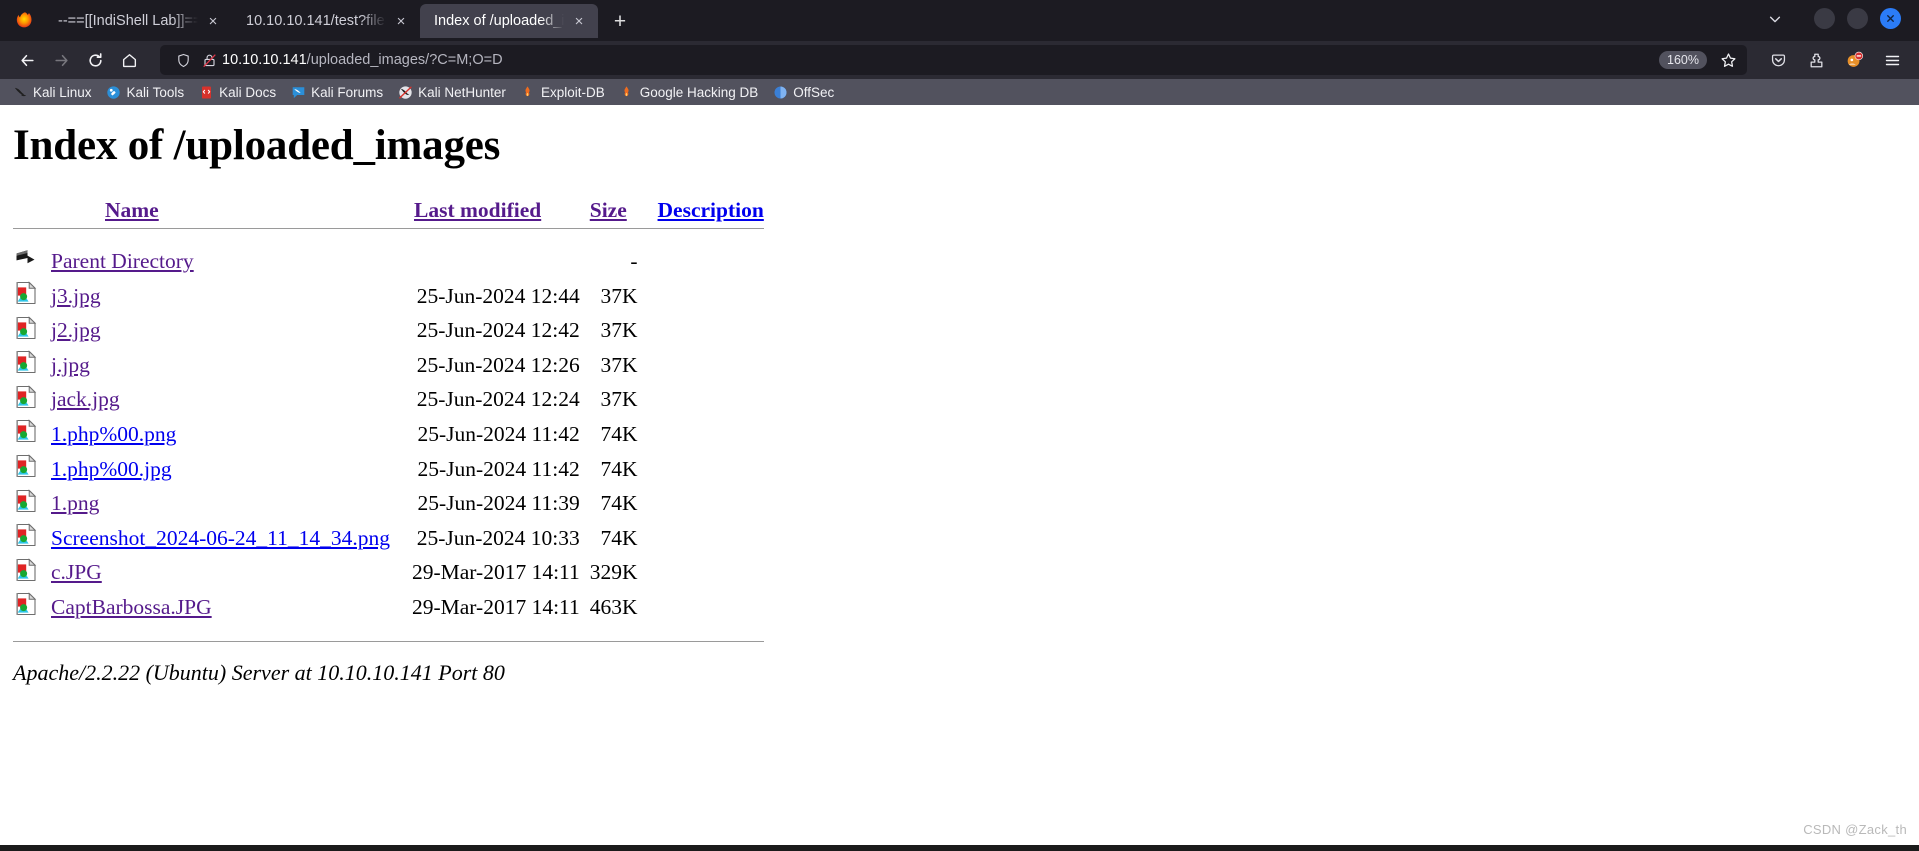 The width and height of the screenshot is (1919, 851). I want to click on table-row-j3-jpg: j3.jpg 25-Jun-2024 12:44 37K, so click(388, 296).